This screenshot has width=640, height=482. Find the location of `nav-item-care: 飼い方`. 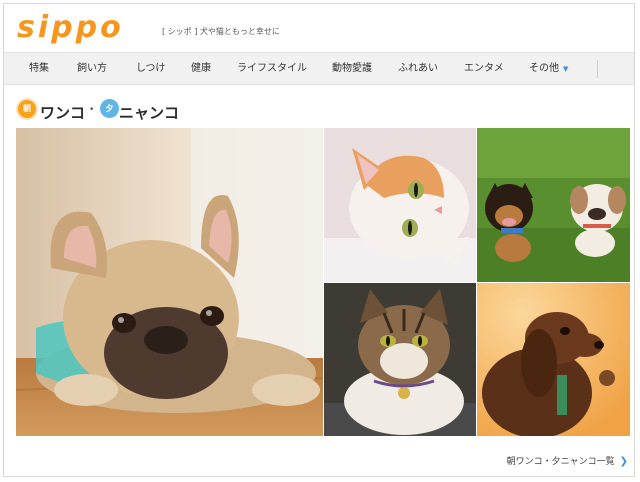

nav-item-care: 飼い方 is located at coordinates (92, 68).